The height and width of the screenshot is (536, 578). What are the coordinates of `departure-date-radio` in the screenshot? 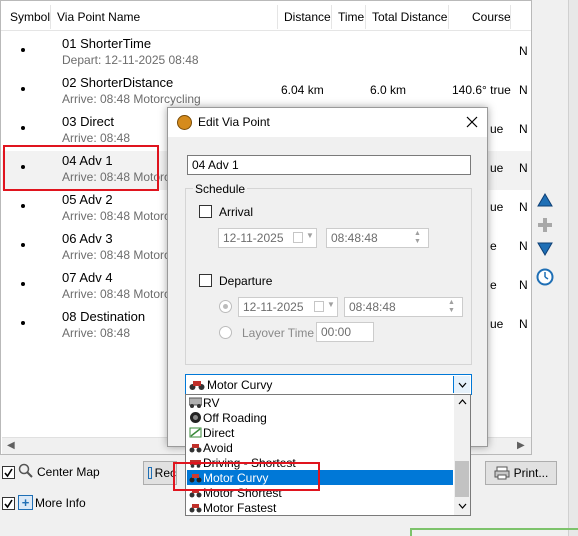 It's located at (225, 306).